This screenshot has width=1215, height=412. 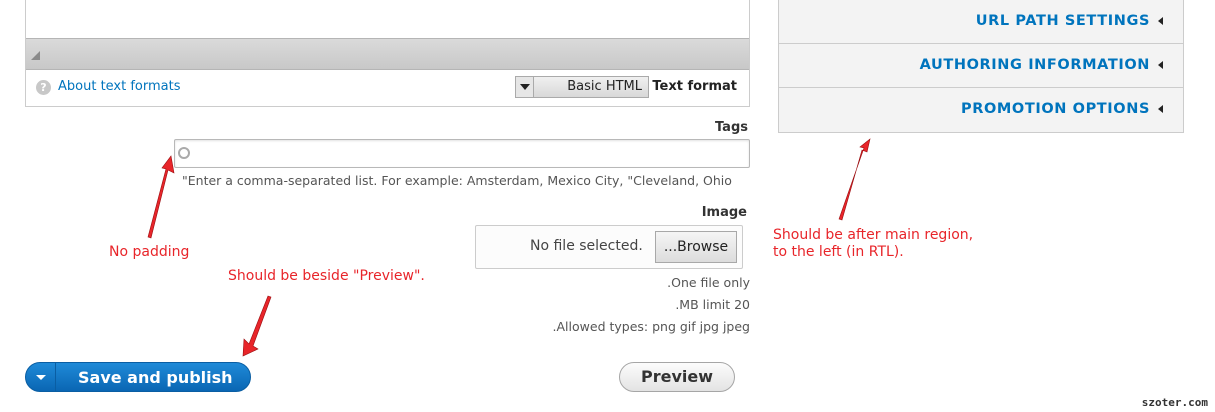 I want to click on watermark: szoter.com, so click(x=1174, y=402).